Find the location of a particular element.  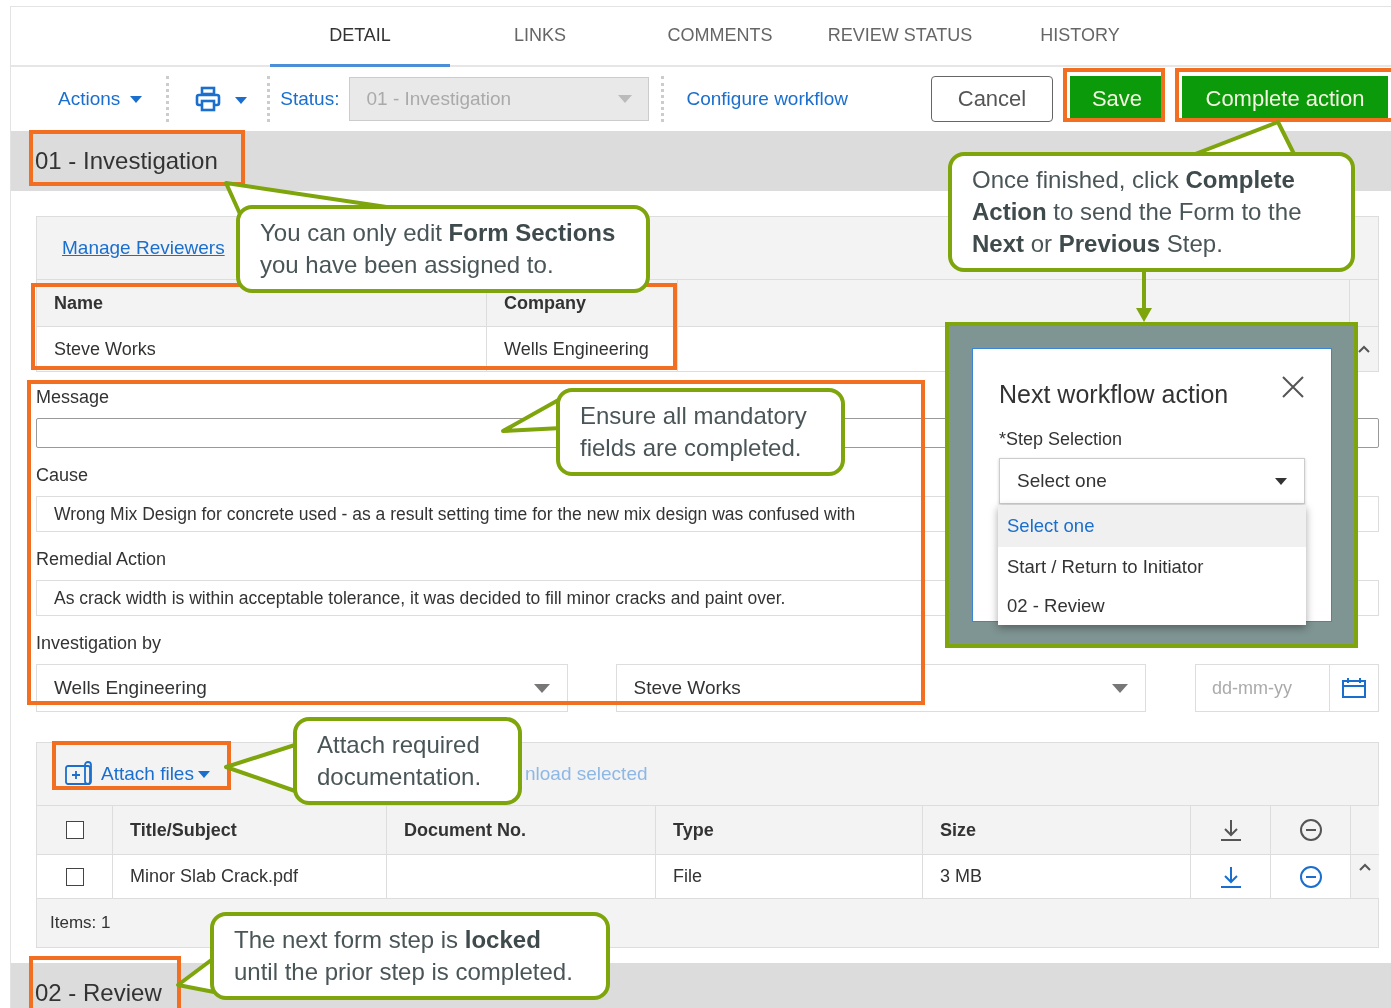

column-header: Title/Subject is located at coordinates (250, 830).